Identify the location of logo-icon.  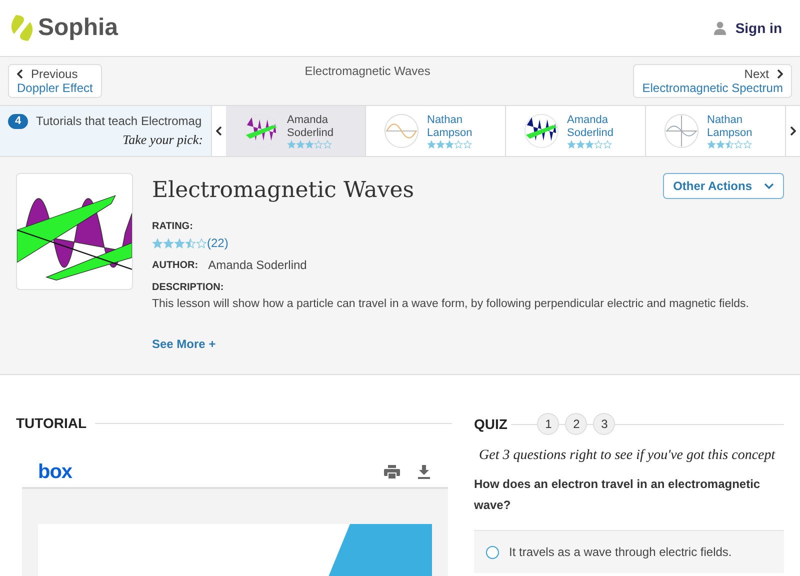
(22, 28).